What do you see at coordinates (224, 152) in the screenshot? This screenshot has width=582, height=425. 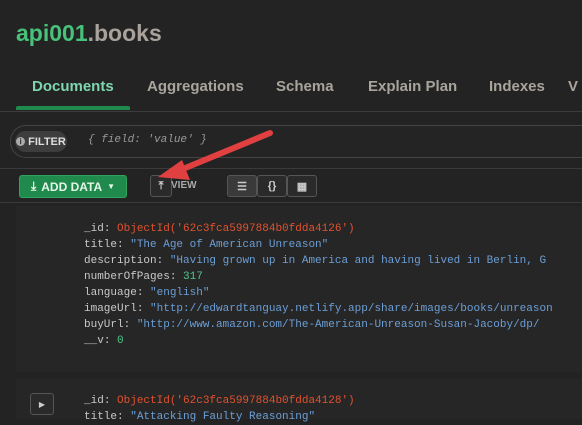 I see `arrow-shaft` at bounding box center [224, 152].